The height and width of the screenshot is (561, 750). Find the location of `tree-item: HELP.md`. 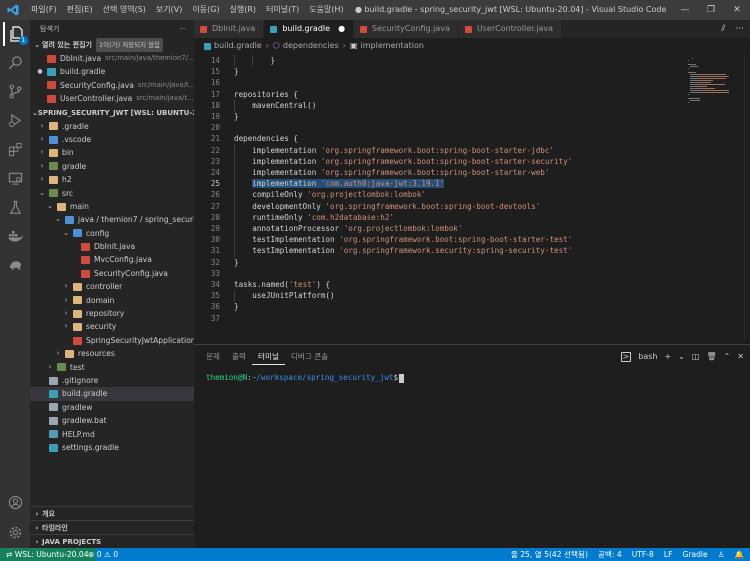

tree-item: HELP.md is located at coordinates (112, 434).